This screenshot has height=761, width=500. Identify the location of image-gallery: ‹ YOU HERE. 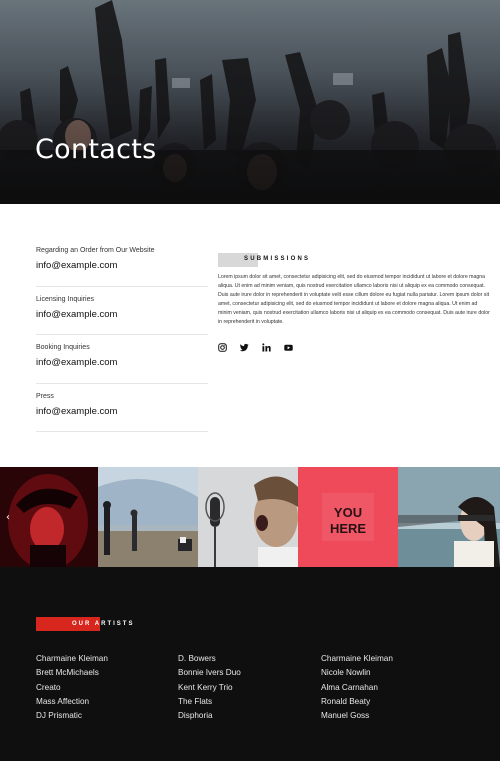
(250, 517).